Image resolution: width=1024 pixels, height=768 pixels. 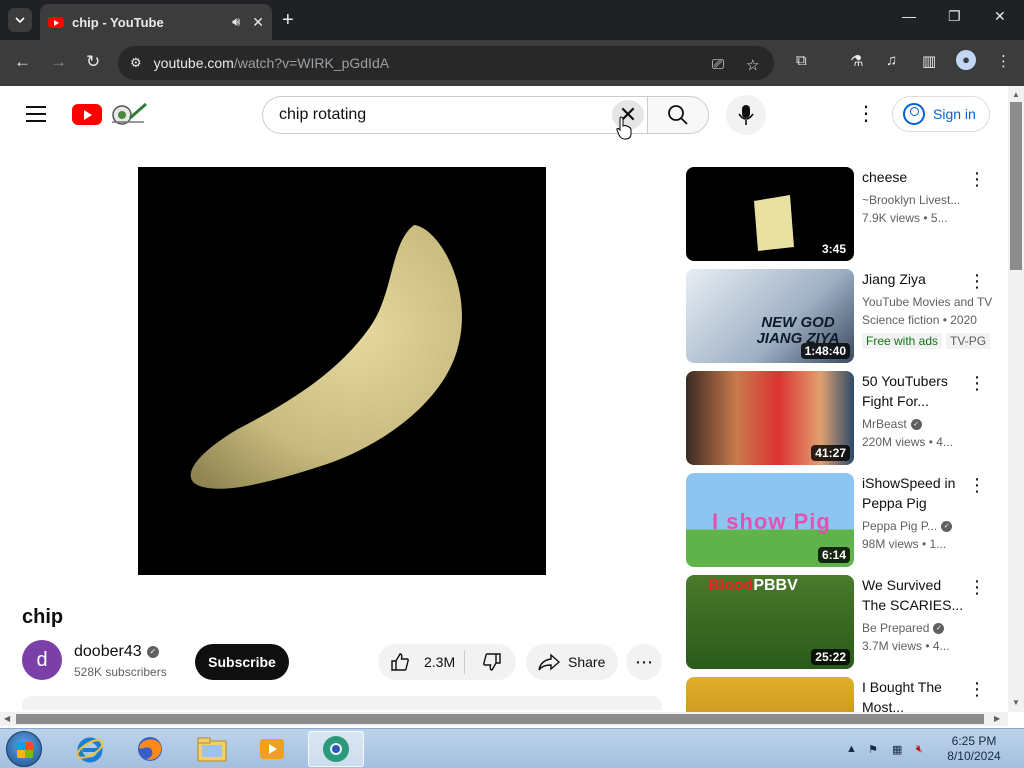 What do you see at coordinates (1000, 16) in the screenshot?
I see `close-window-icon: ✕` at bounding box center [1000, 16].